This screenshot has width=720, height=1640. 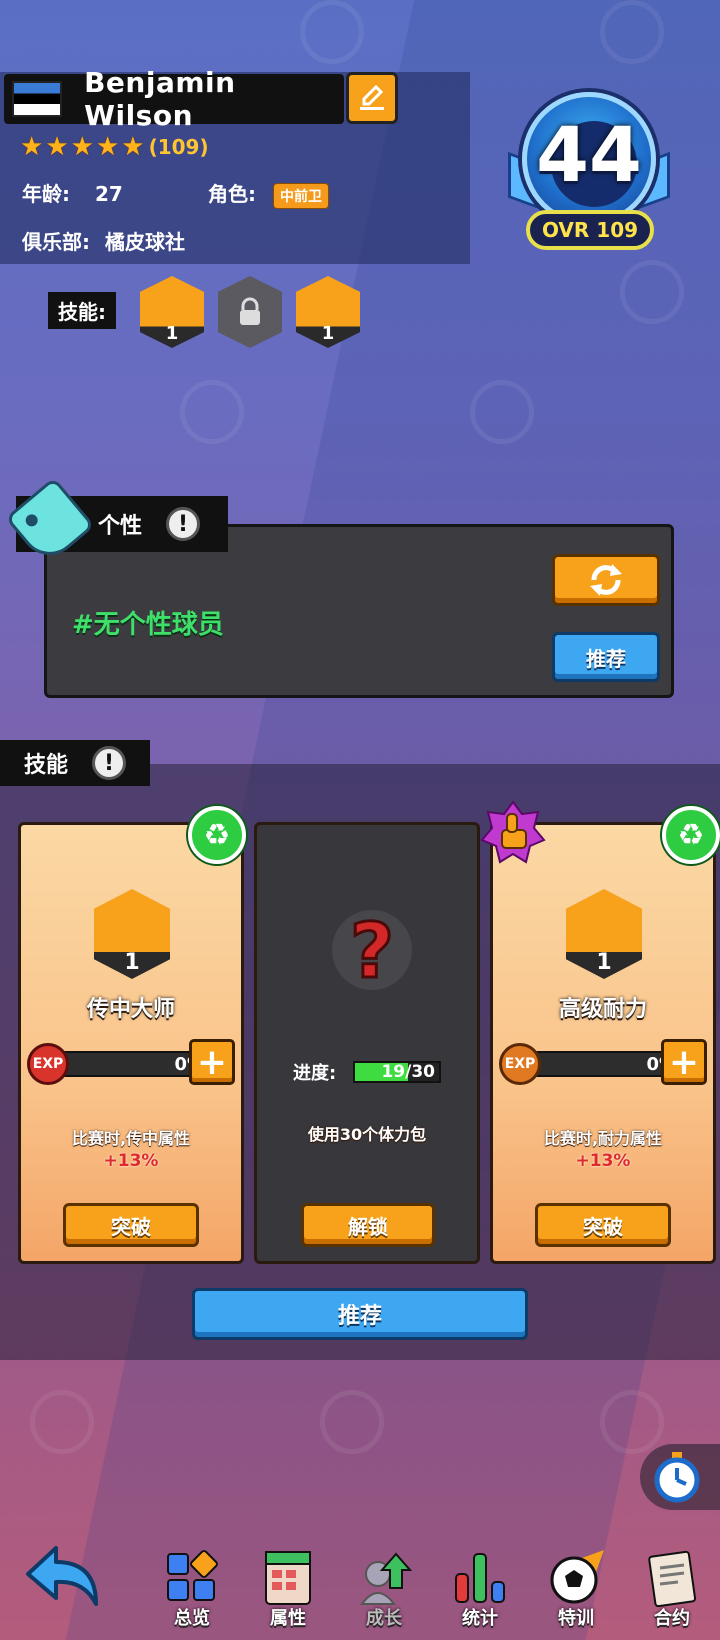 What do you see at coordinates (360, 1314) in the screenshot?
I see `skills-recommend-button: 推荐` at bounding box center [360, 1314].